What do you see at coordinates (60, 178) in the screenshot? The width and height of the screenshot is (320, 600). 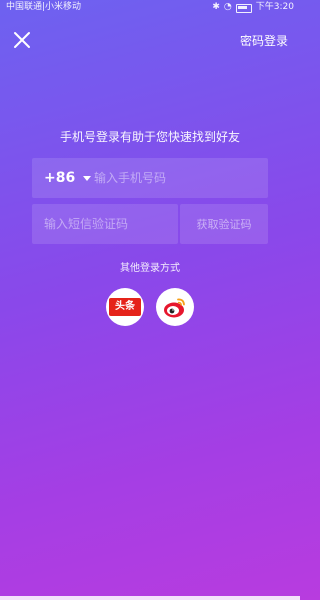 I see `country-code-label: +86` at bounding box center [60, 178].